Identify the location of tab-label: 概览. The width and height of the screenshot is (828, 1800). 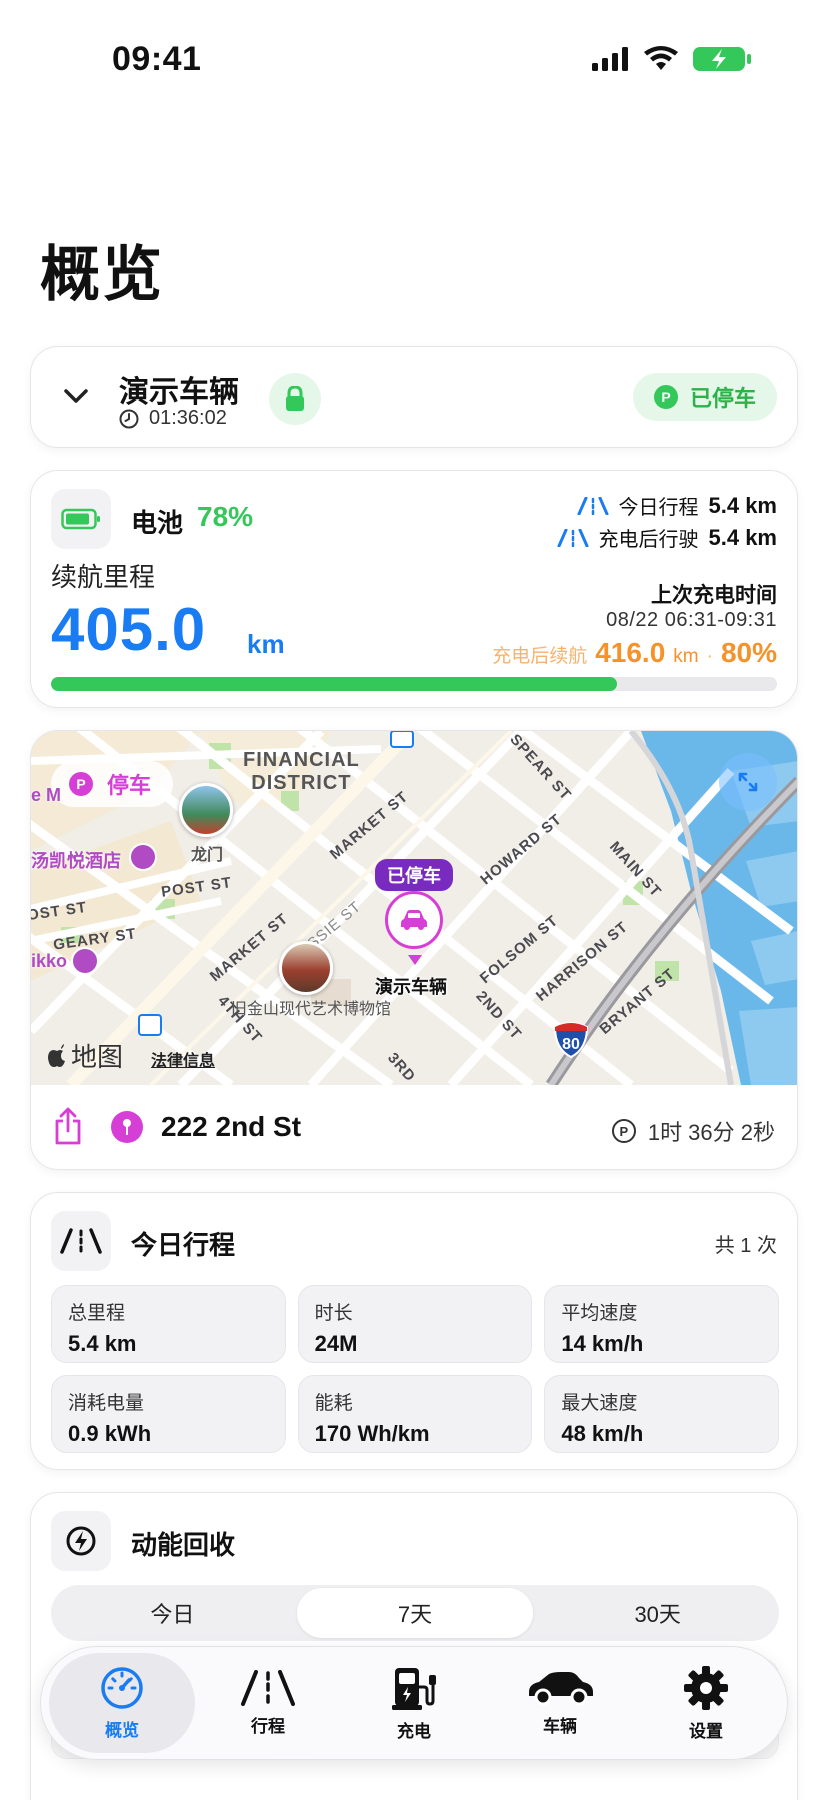
(122, 1730).